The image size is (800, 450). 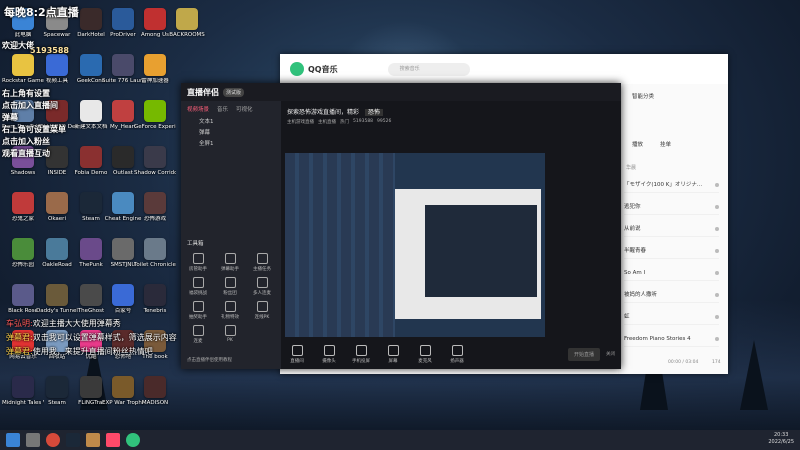 What do you see at coordinates (155, 304) in the screenshot?
I see `desktop-icon: Tenebris` at bounding box center [155, 304].